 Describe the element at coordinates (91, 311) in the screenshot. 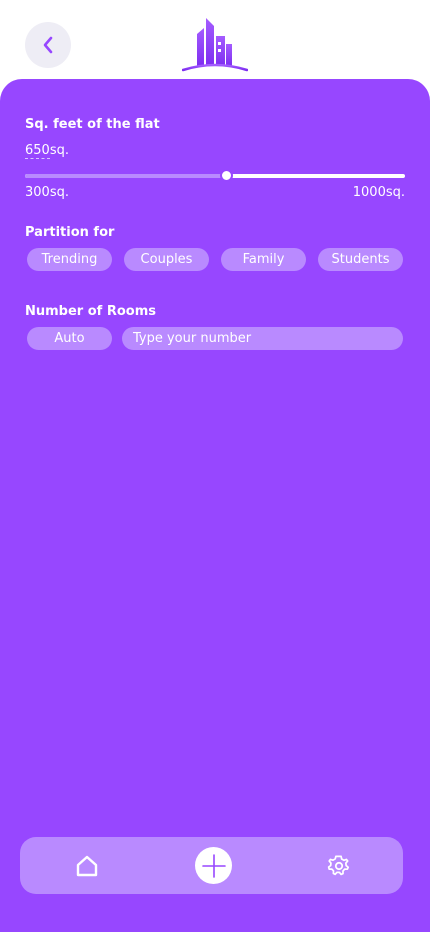

I see `rooms-title: Number of Rooms` at that location.